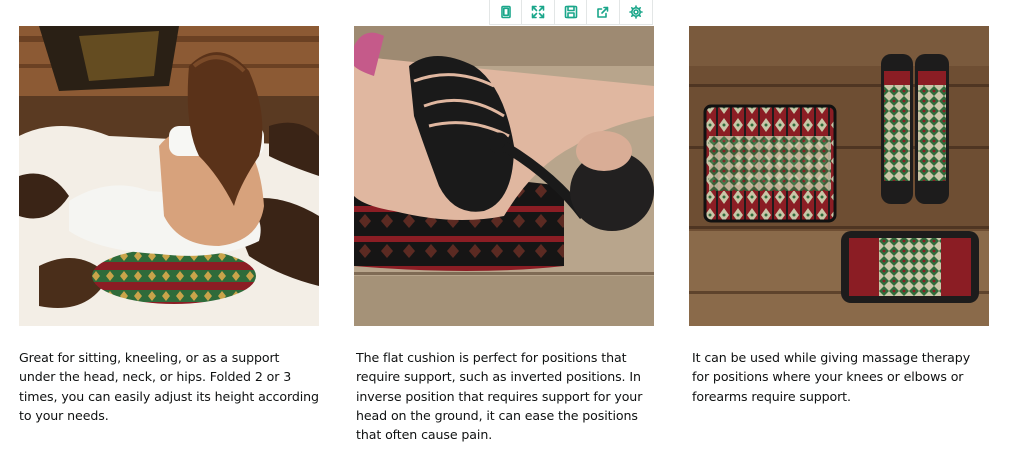 This screenshot has width=1013, height=464. I want to click on settings-icon, so click(636, 12).